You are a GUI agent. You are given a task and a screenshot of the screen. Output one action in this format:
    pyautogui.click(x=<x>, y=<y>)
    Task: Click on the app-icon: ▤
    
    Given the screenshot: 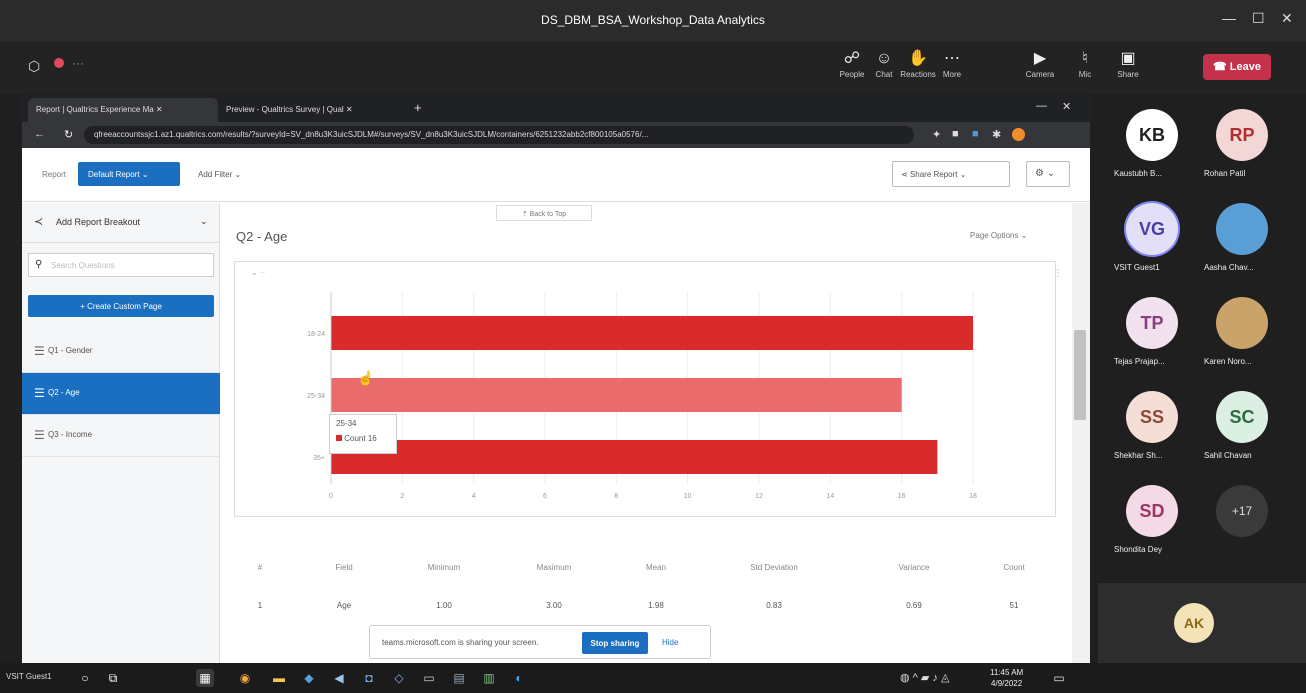 What is the action you would take?
    pyautogui.click(x=459, y=678)
    